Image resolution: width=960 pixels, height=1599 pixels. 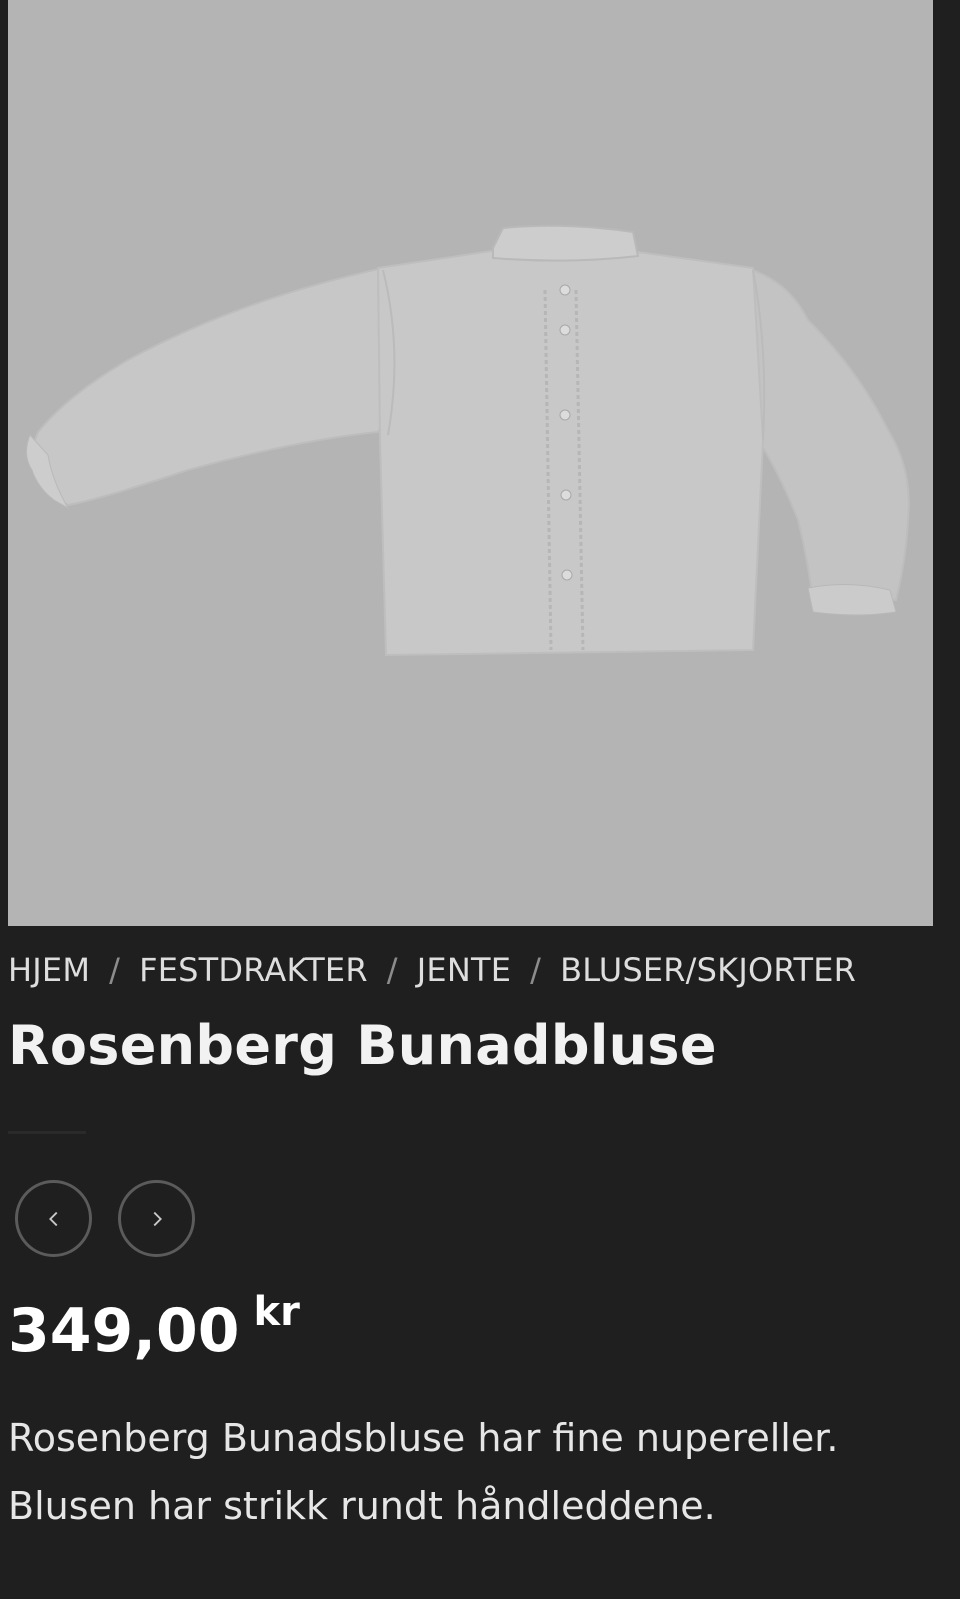 What do you see at coordinates (708, 970) in the screenshot?
I see `breadcrumb-item-bluser-skjorter: BLUSER/SKJORTER` at bounding box center [708, 970].